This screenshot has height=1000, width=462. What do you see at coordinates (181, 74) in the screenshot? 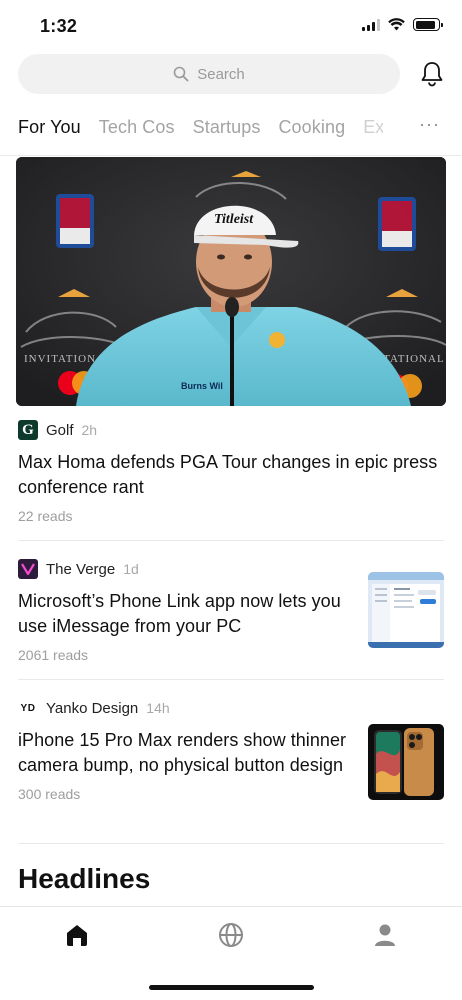
I see `search-icon` at bounding box center [181, 74].